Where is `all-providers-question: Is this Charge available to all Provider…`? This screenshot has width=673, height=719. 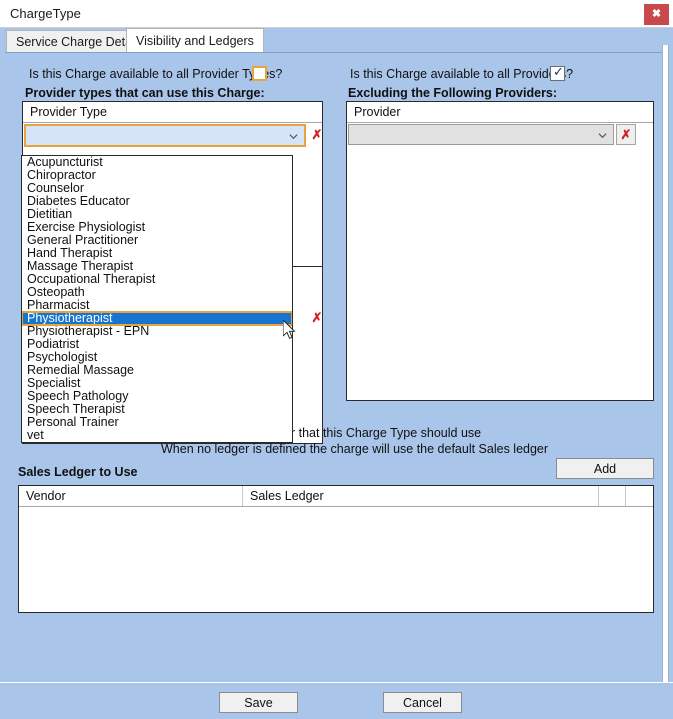
all-providers-question: Is this Charge available to all Provider… is located at coordinates (462, 74).